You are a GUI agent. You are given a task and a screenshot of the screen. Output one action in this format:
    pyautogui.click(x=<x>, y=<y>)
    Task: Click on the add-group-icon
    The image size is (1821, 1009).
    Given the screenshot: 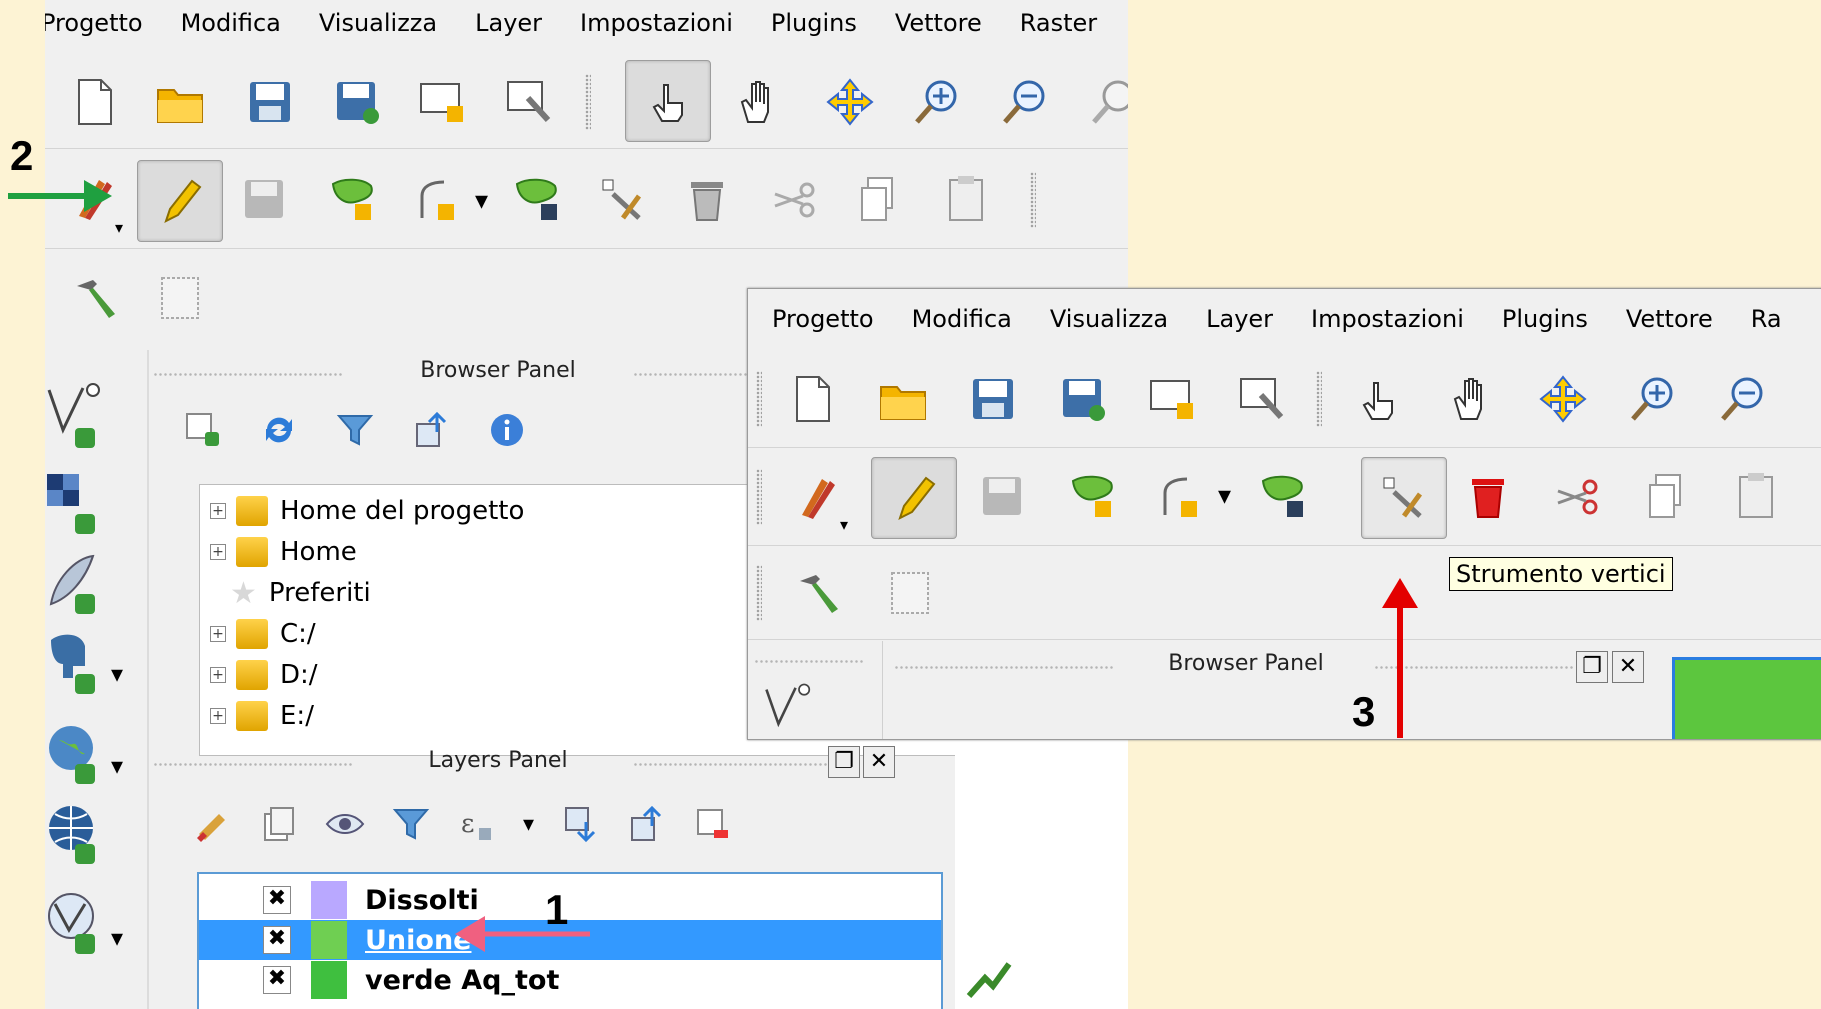 What is the action you would take?
    pyautogui.click(x=279, y=824)
    